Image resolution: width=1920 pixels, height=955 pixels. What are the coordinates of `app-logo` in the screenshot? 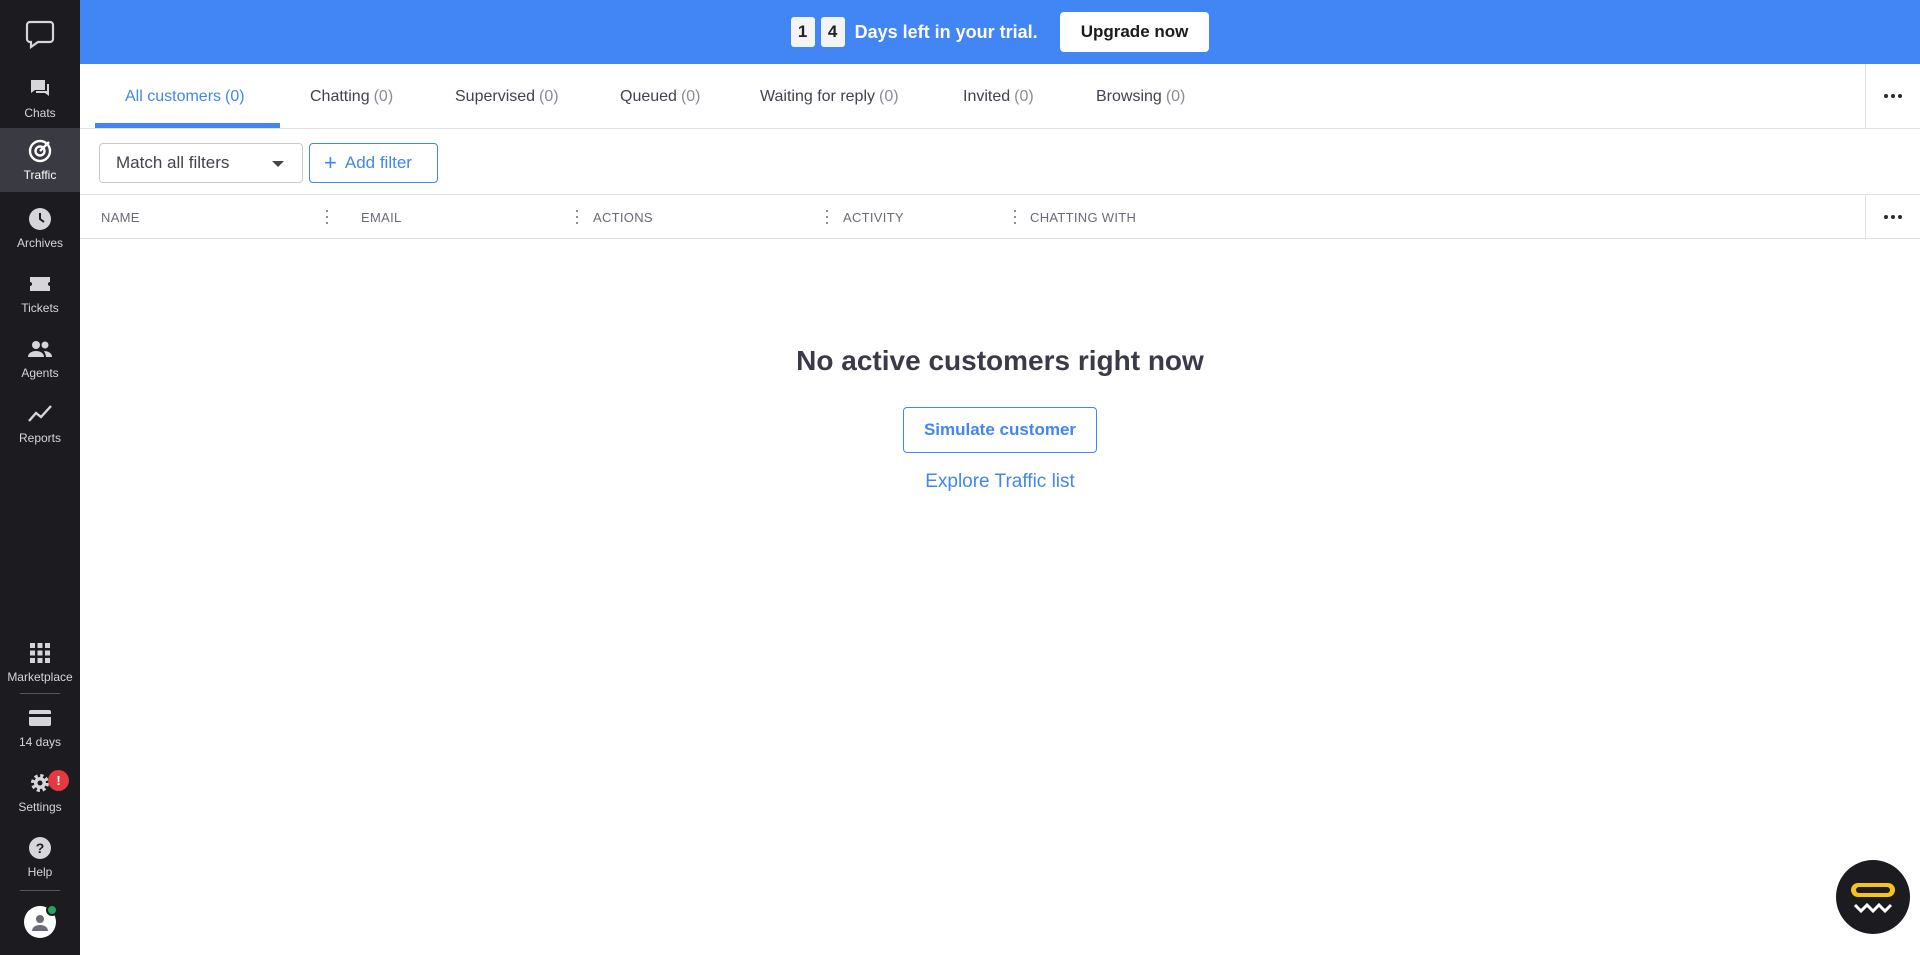 It's located at (40, 36).